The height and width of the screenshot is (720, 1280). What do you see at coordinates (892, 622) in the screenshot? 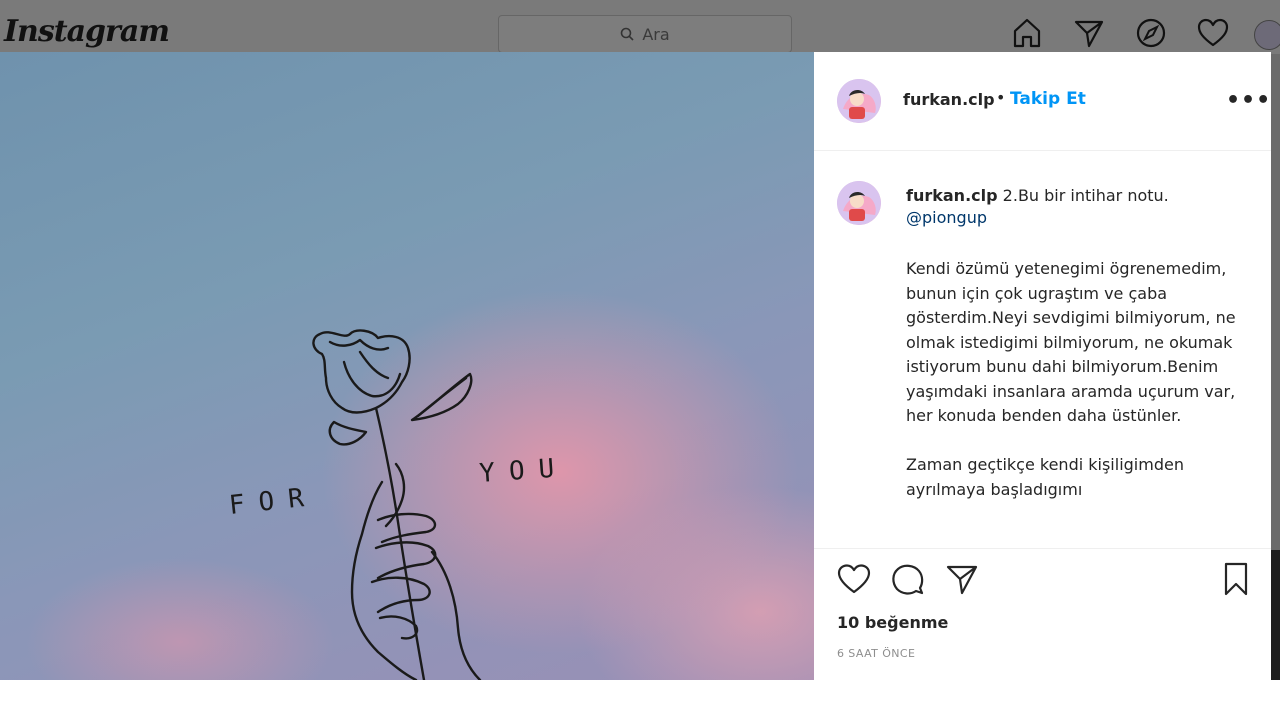
I see `likes-count: 10 beğenme` at bounding box center [892, 622].